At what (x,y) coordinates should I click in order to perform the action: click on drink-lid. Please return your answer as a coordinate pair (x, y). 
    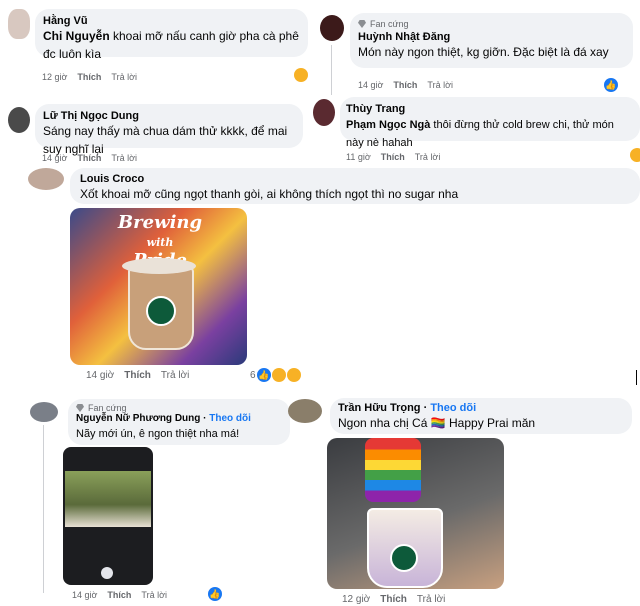
    Looking at the image, I should click on (159, 266).